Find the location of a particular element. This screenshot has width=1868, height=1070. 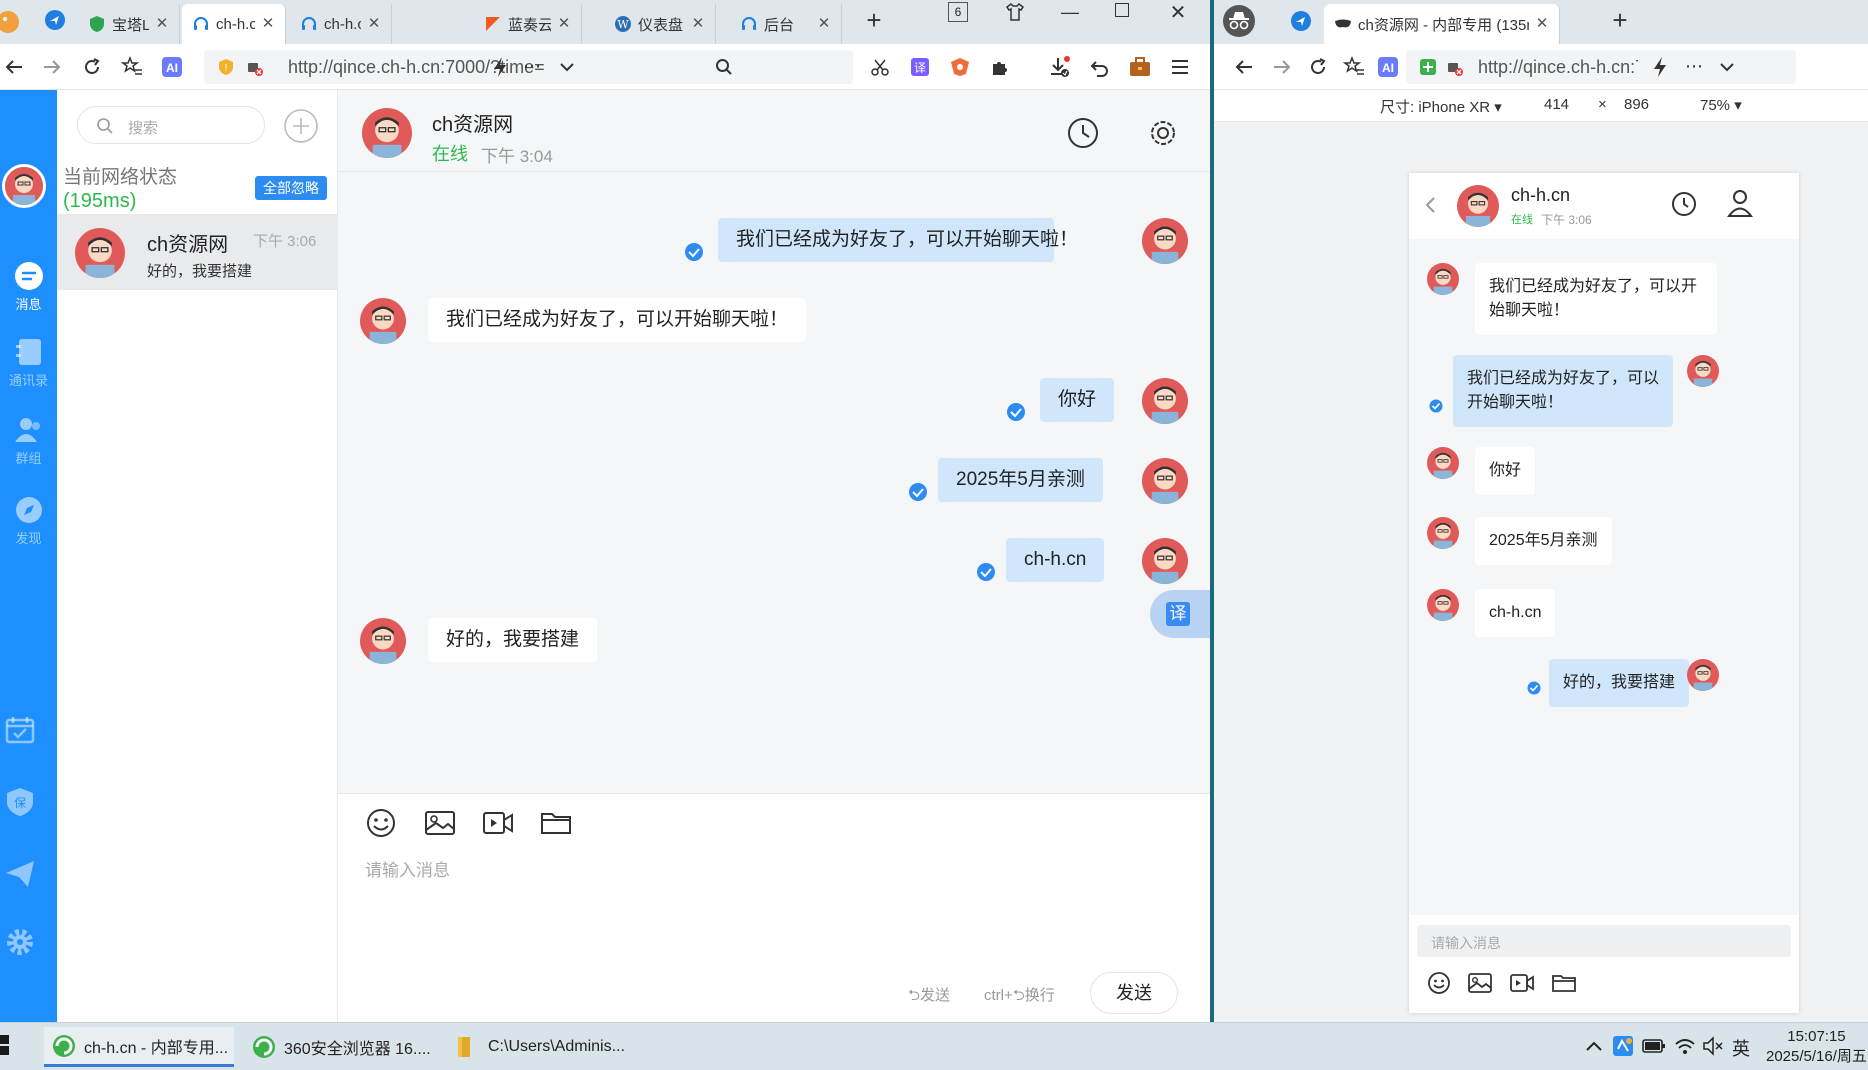

emoji-icon is located at coordinates (1439, 983).